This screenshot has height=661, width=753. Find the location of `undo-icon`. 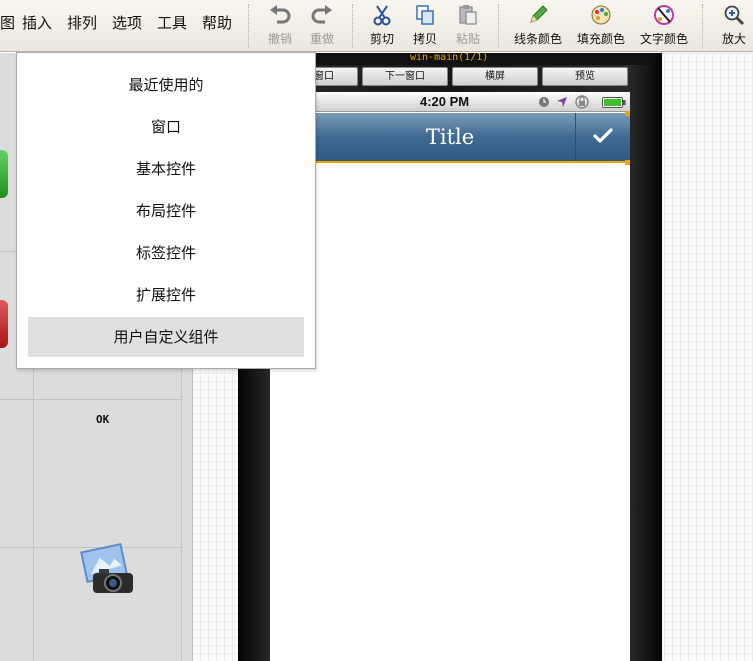

undo-icon is located at coordinates (280, 15).